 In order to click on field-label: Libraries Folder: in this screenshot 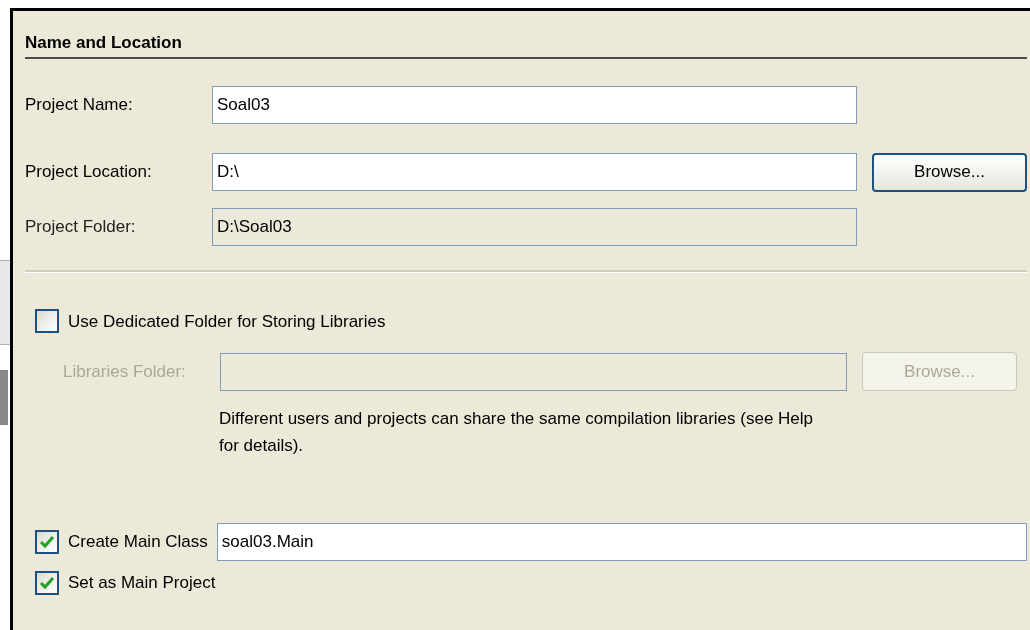, I will do `click(124, 371)`.